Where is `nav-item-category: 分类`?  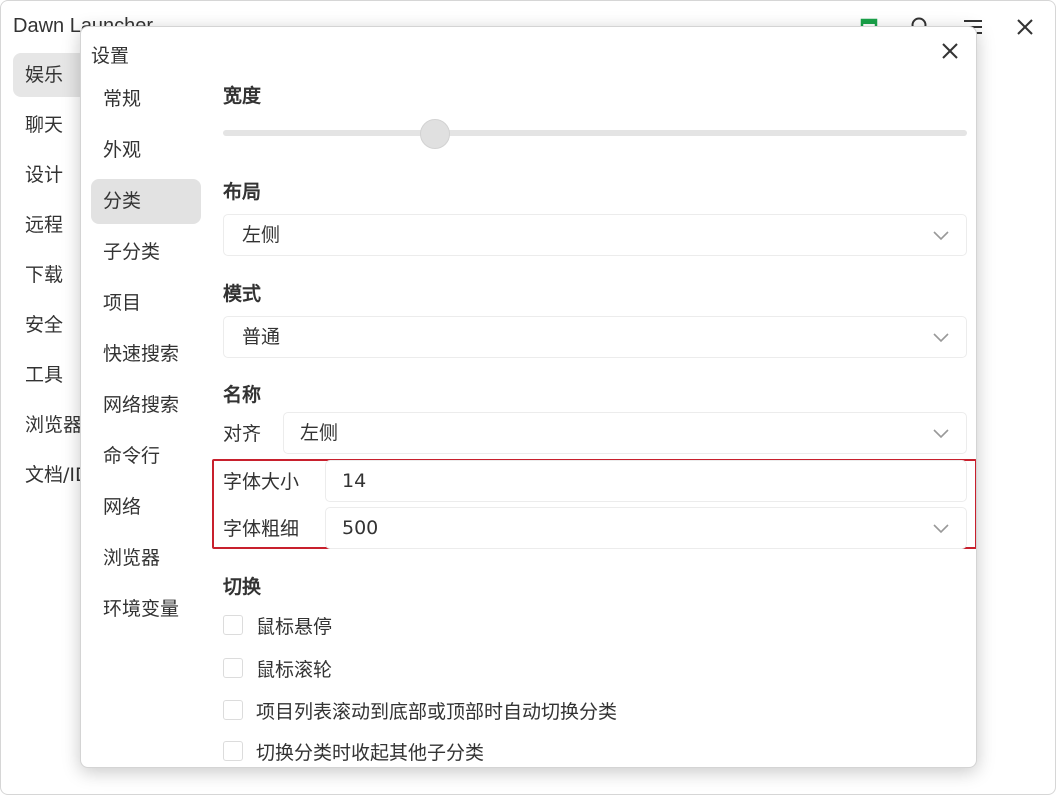 nav-item-category: 分类 is located at coordinates (146, 201).